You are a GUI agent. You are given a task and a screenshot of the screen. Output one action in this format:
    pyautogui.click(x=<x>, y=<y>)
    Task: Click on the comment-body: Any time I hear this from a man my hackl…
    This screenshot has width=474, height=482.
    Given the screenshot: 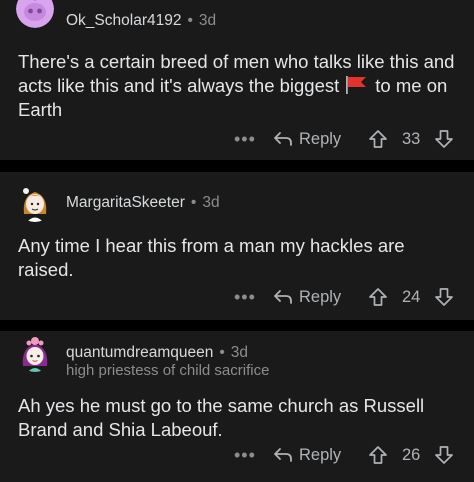 What is the action you would take?
    pyautogui.click(x=211, y=257)
    